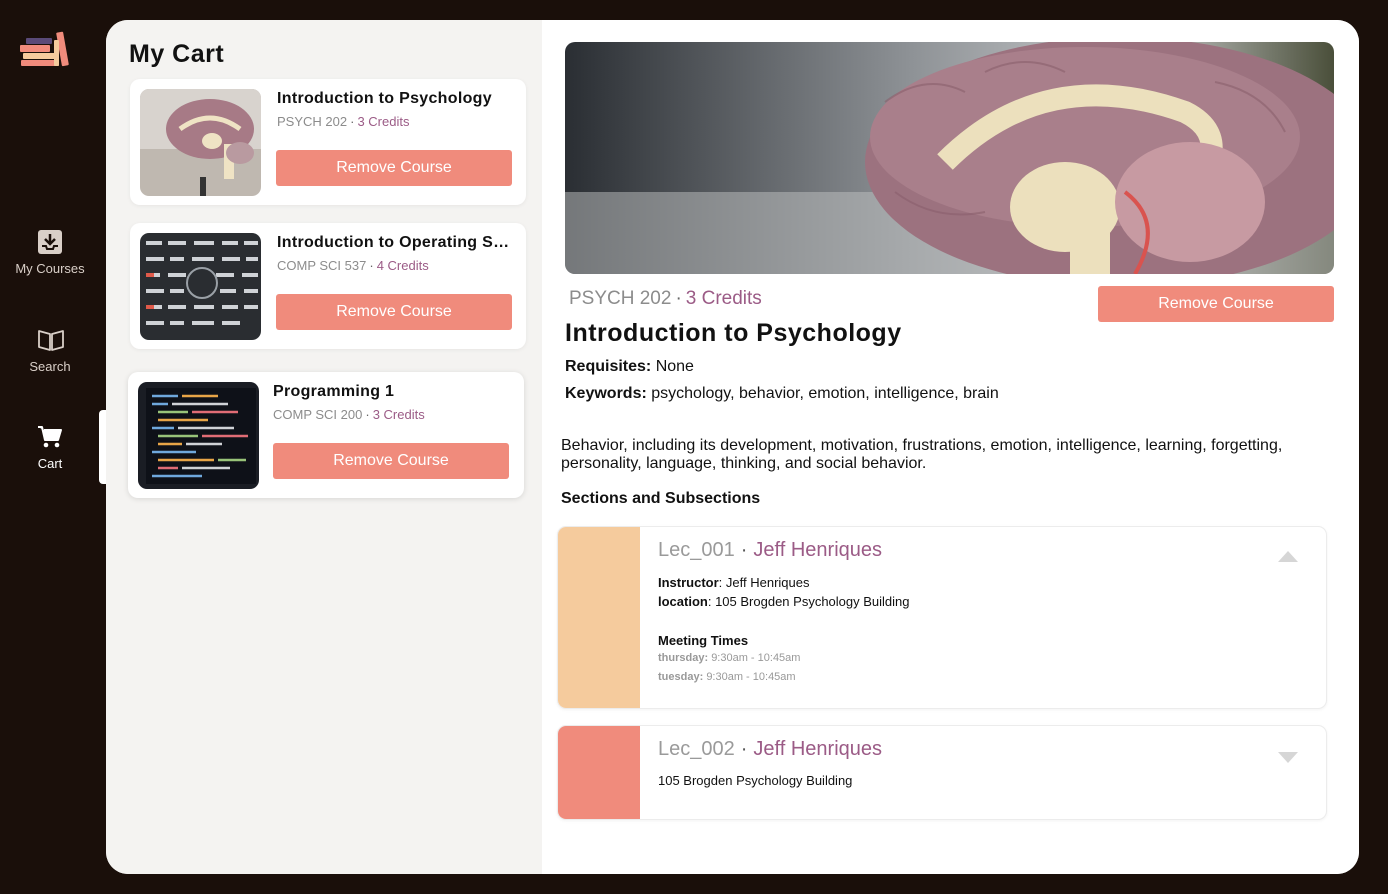 Image resolution: width=1388 pixels, height=894 pixels. Describe the element at coordinates (683, 658) in the screenshot. I see `meeting-day: thursday:` at that location.